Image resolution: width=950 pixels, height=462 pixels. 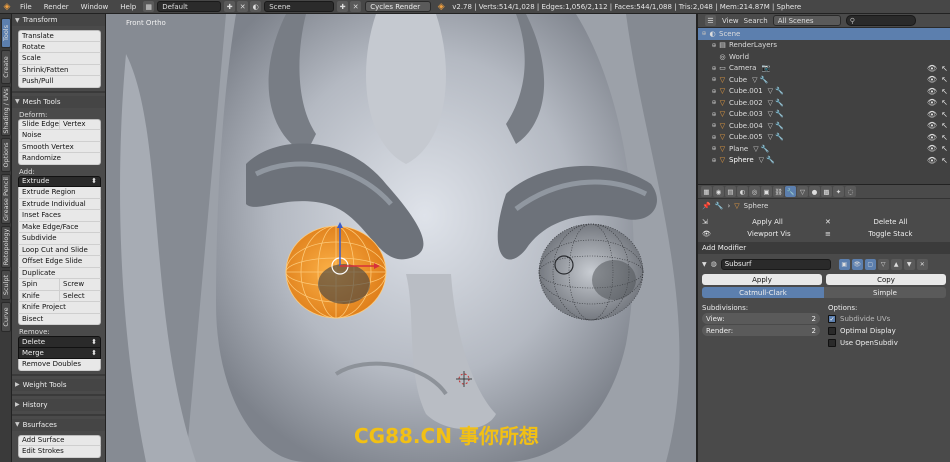 I want to click on tab-options: Options, so click(x=6, y=155).